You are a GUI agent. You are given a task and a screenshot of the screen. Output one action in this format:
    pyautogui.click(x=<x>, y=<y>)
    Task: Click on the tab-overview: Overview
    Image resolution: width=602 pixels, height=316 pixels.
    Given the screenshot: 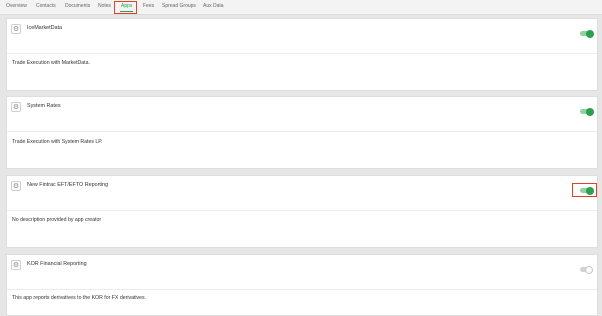 What is the action you would take?
    pyautogui.click(x=16, y=6)
    